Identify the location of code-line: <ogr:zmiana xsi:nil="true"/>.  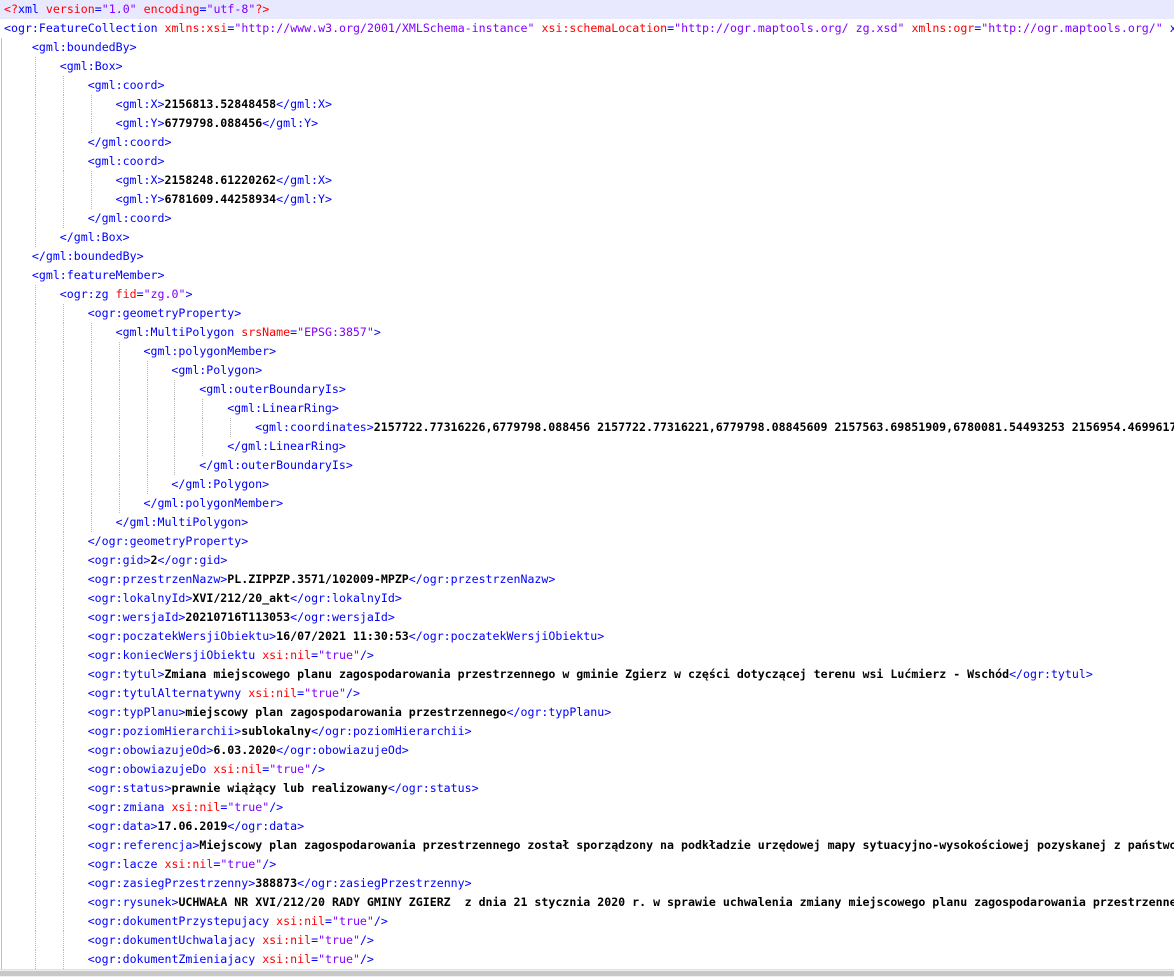
(587, 807).